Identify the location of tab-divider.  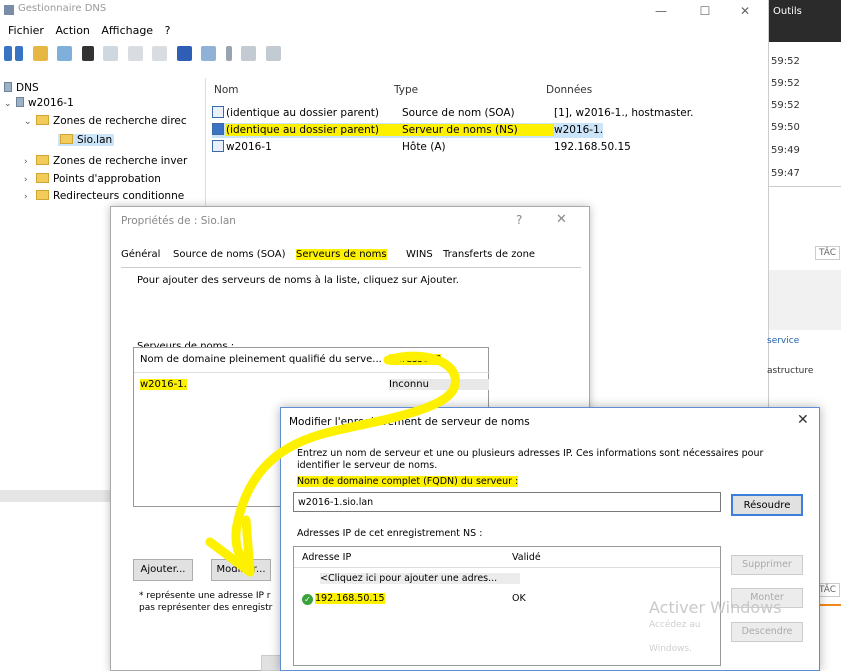
(351, 267).